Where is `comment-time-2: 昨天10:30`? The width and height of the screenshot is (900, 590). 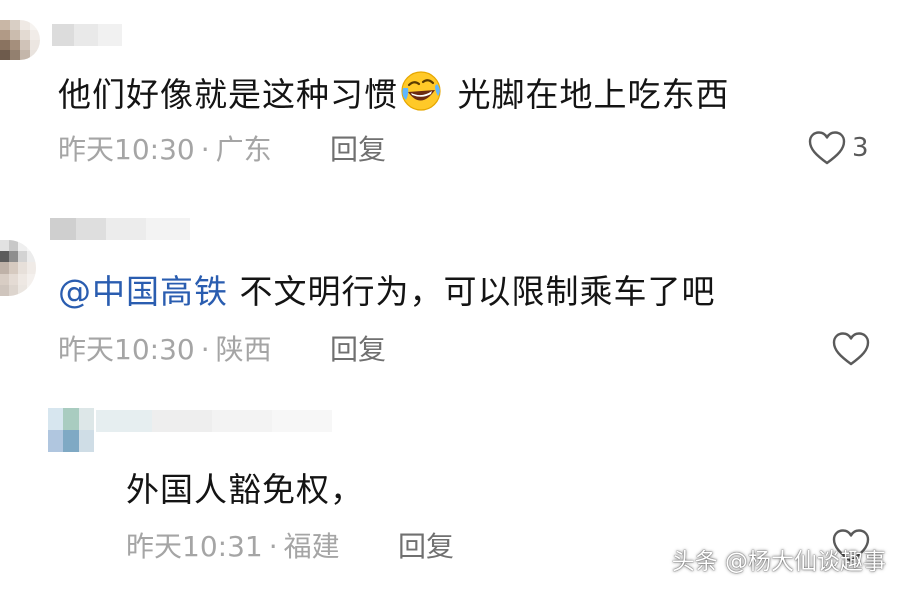
comment-time-2: 昨天10:30 is located at coordinates (126, 349).